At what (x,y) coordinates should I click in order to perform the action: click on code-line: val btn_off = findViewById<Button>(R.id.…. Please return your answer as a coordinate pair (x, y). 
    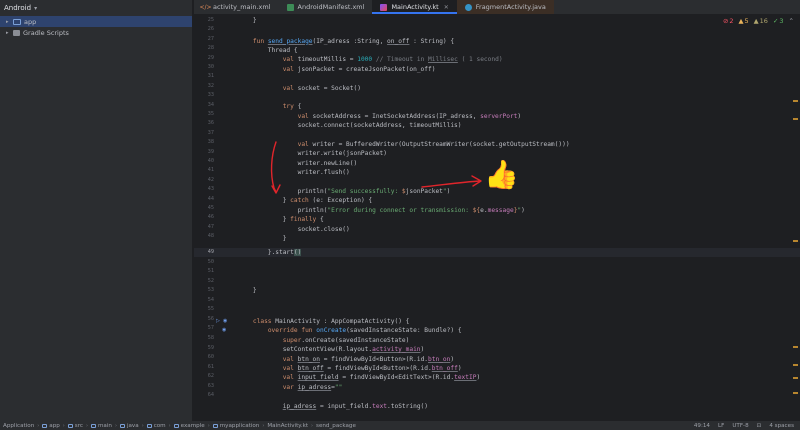
    Looking at the image, I should click on (372, 368).